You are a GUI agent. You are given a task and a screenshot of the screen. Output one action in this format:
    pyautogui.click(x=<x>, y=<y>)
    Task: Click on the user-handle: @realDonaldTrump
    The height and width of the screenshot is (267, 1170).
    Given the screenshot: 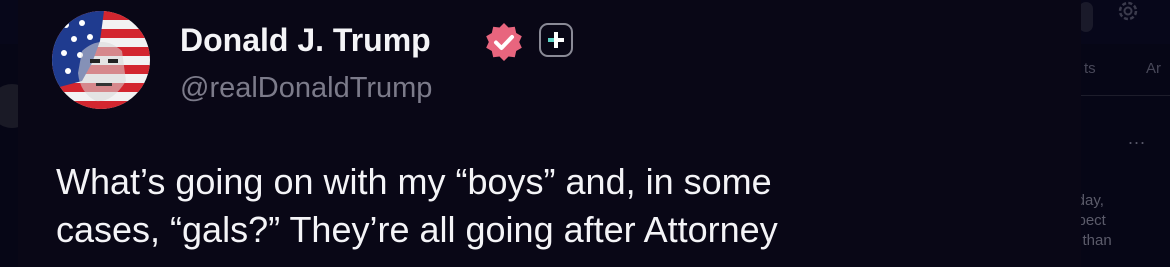 What is the action you would take?
    pyautogui.click(x=306, y=88)
    